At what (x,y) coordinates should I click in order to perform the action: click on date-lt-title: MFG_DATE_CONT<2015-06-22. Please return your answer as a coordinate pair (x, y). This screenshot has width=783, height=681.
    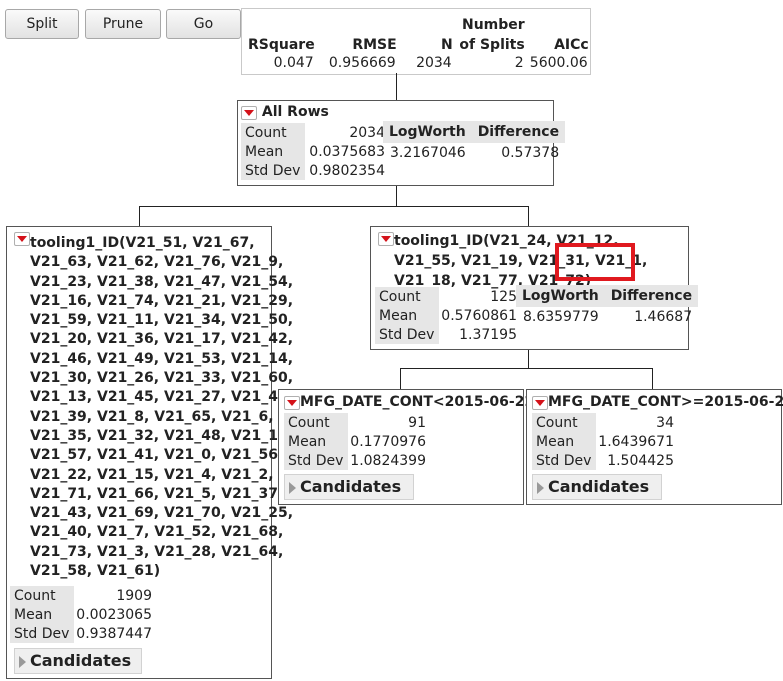
    Looking at the image, I should click on (409, 402).